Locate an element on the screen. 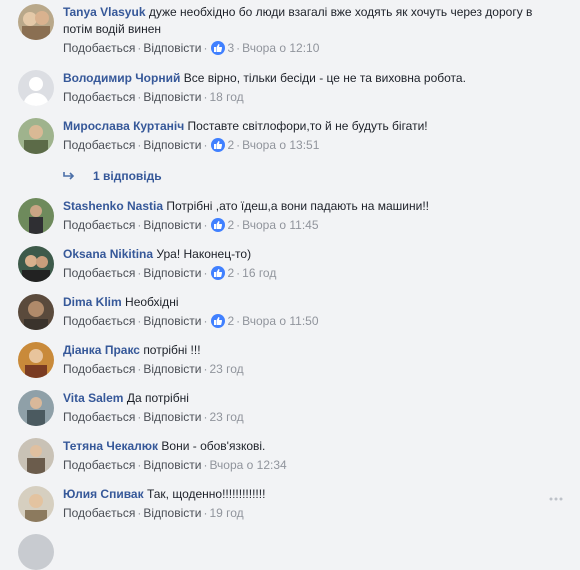  view-replies-link: 1 відповідь is located at coordinates (112, 176).